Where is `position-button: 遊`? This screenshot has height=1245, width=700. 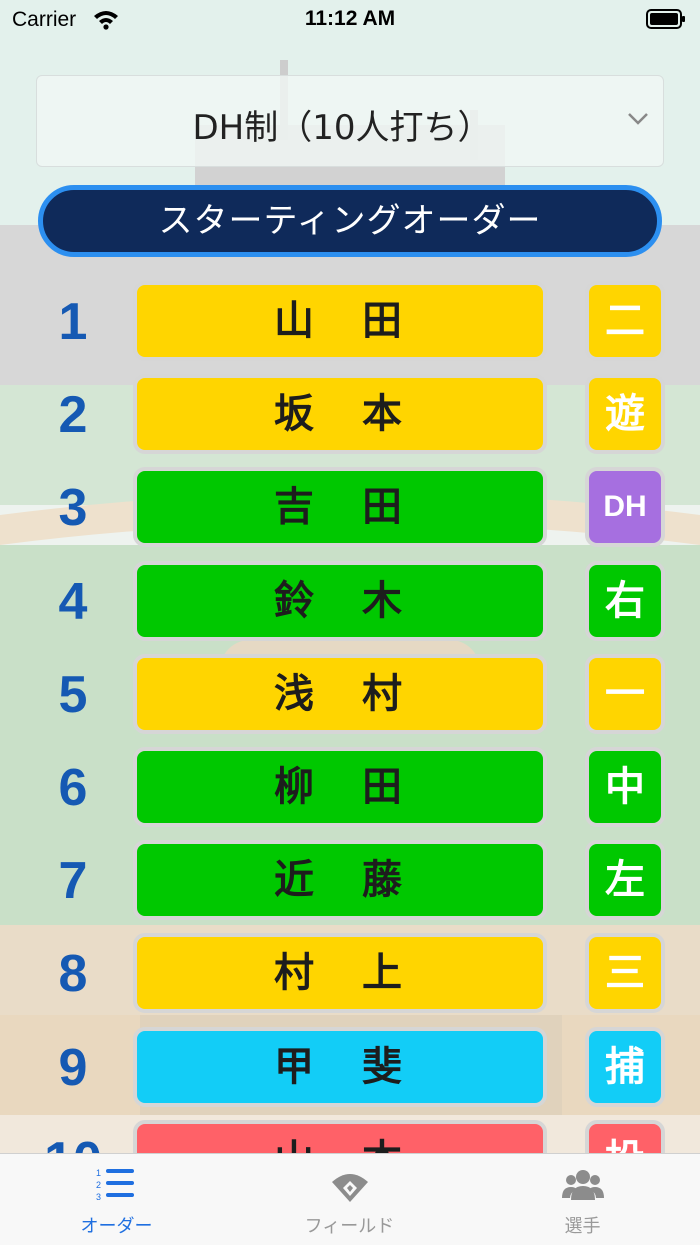
position-button: 遊 is located at coordinates (625, 414).